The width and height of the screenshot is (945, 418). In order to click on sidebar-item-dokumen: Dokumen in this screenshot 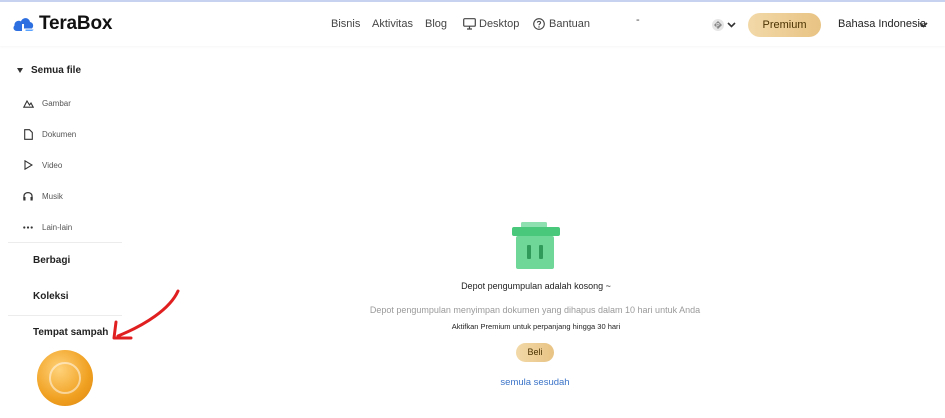, I will do `click(49, 134)`.